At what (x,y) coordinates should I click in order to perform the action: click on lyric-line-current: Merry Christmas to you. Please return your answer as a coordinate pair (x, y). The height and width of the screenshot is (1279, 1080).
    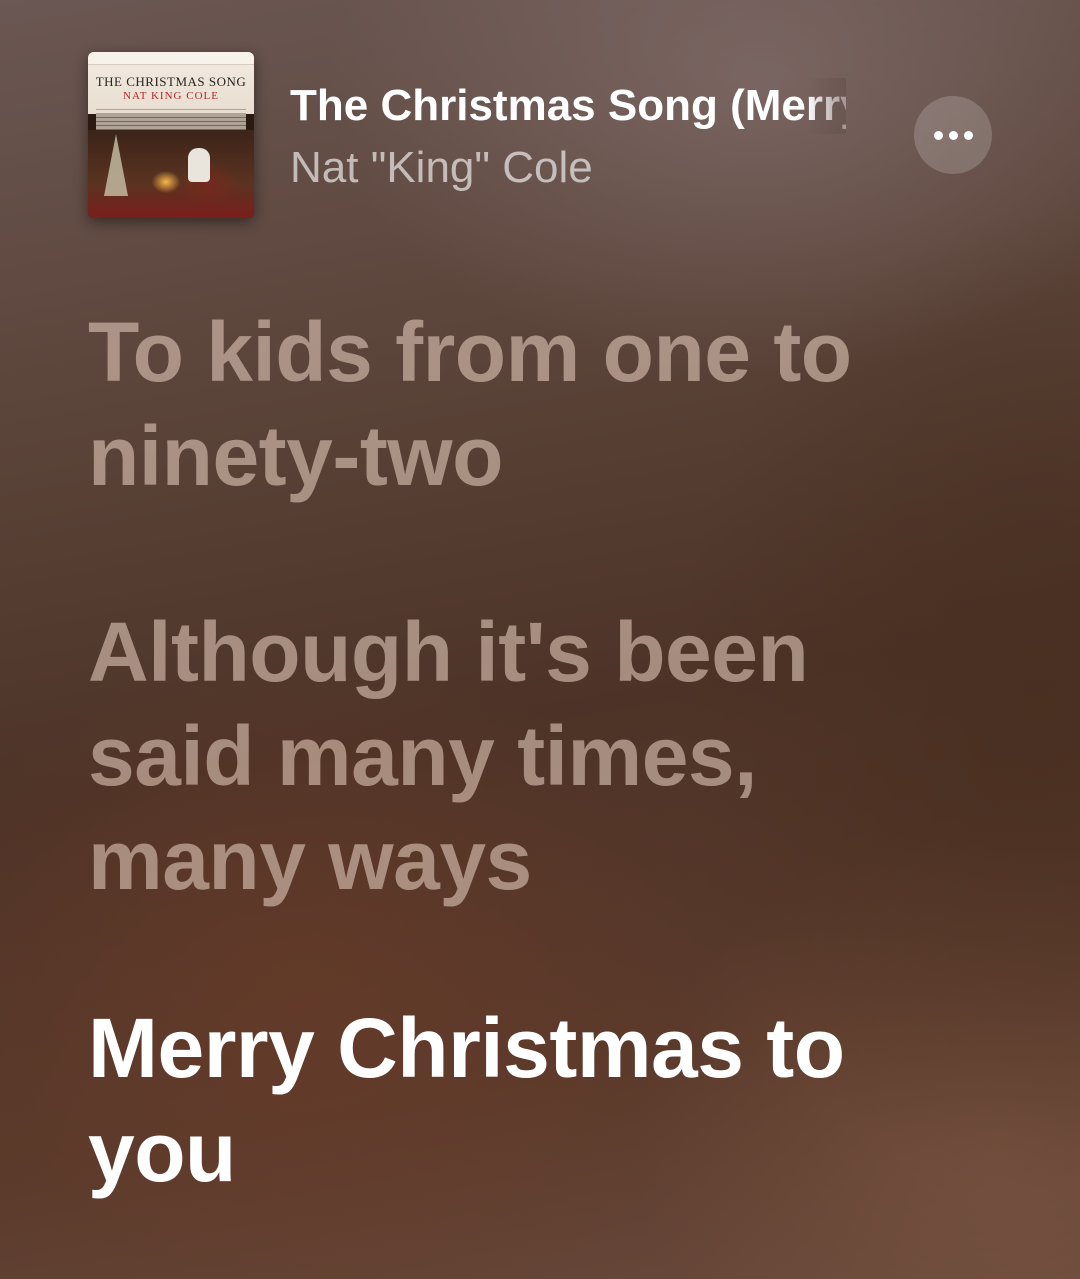
    Looking at the image, I should click on (538, 1100).